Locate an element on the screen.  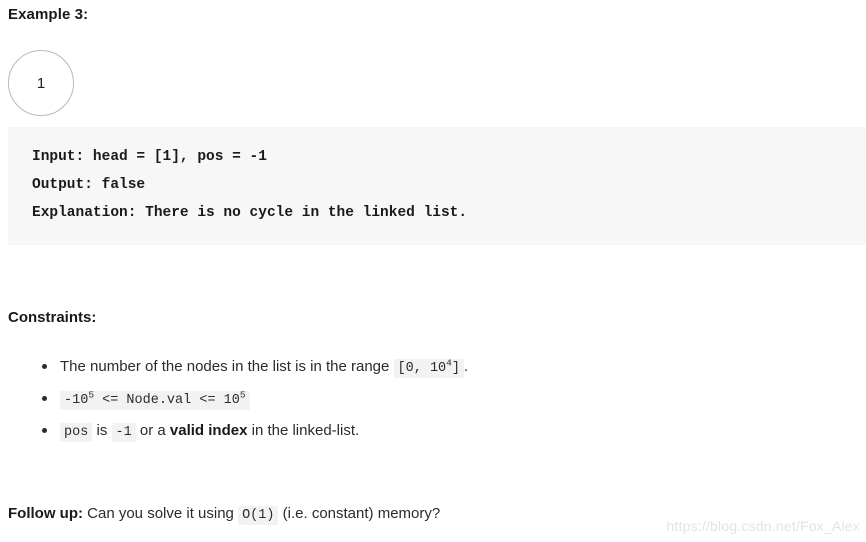
example-title: Example 3: is located at coordinates (48, 14).